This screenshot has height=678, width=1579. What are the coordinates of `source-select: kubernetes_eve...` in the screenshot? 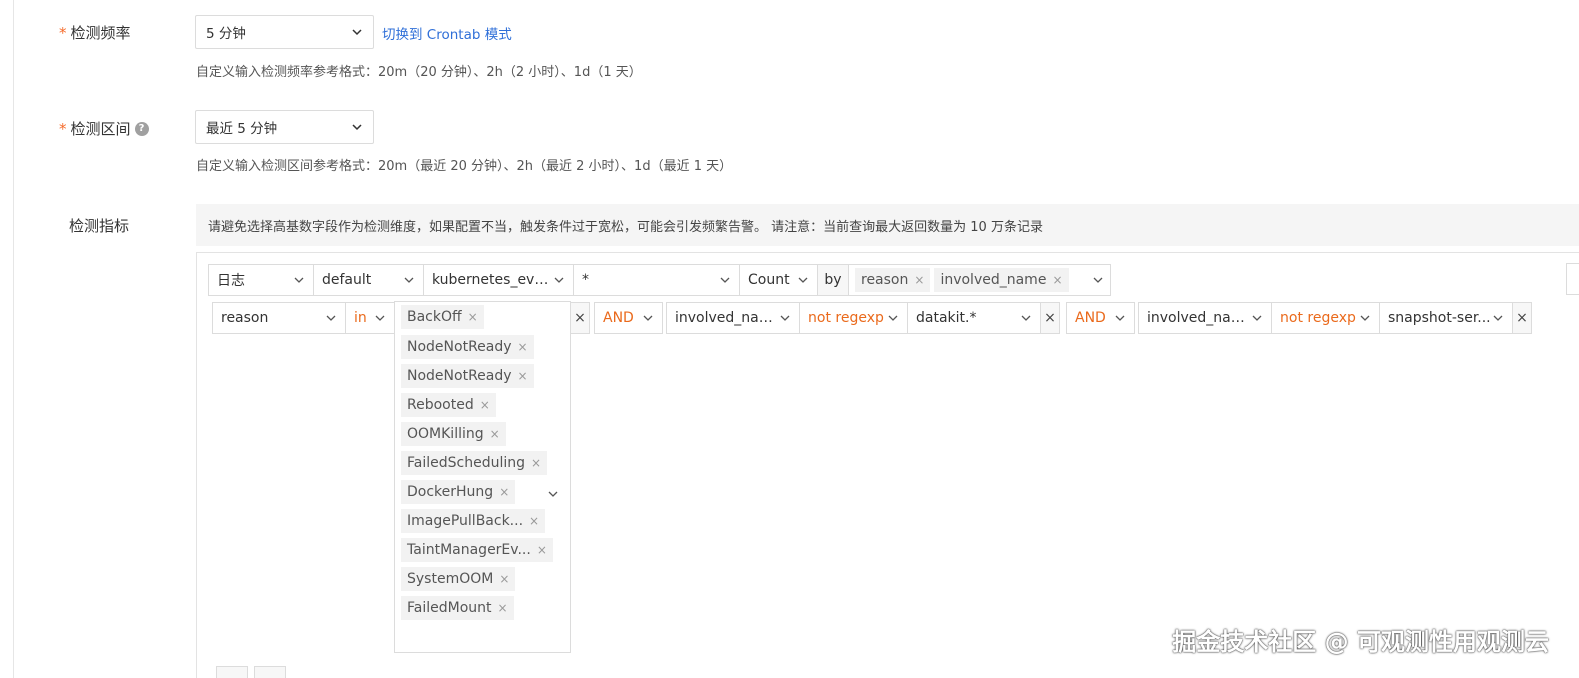 It's located at (498, 280).